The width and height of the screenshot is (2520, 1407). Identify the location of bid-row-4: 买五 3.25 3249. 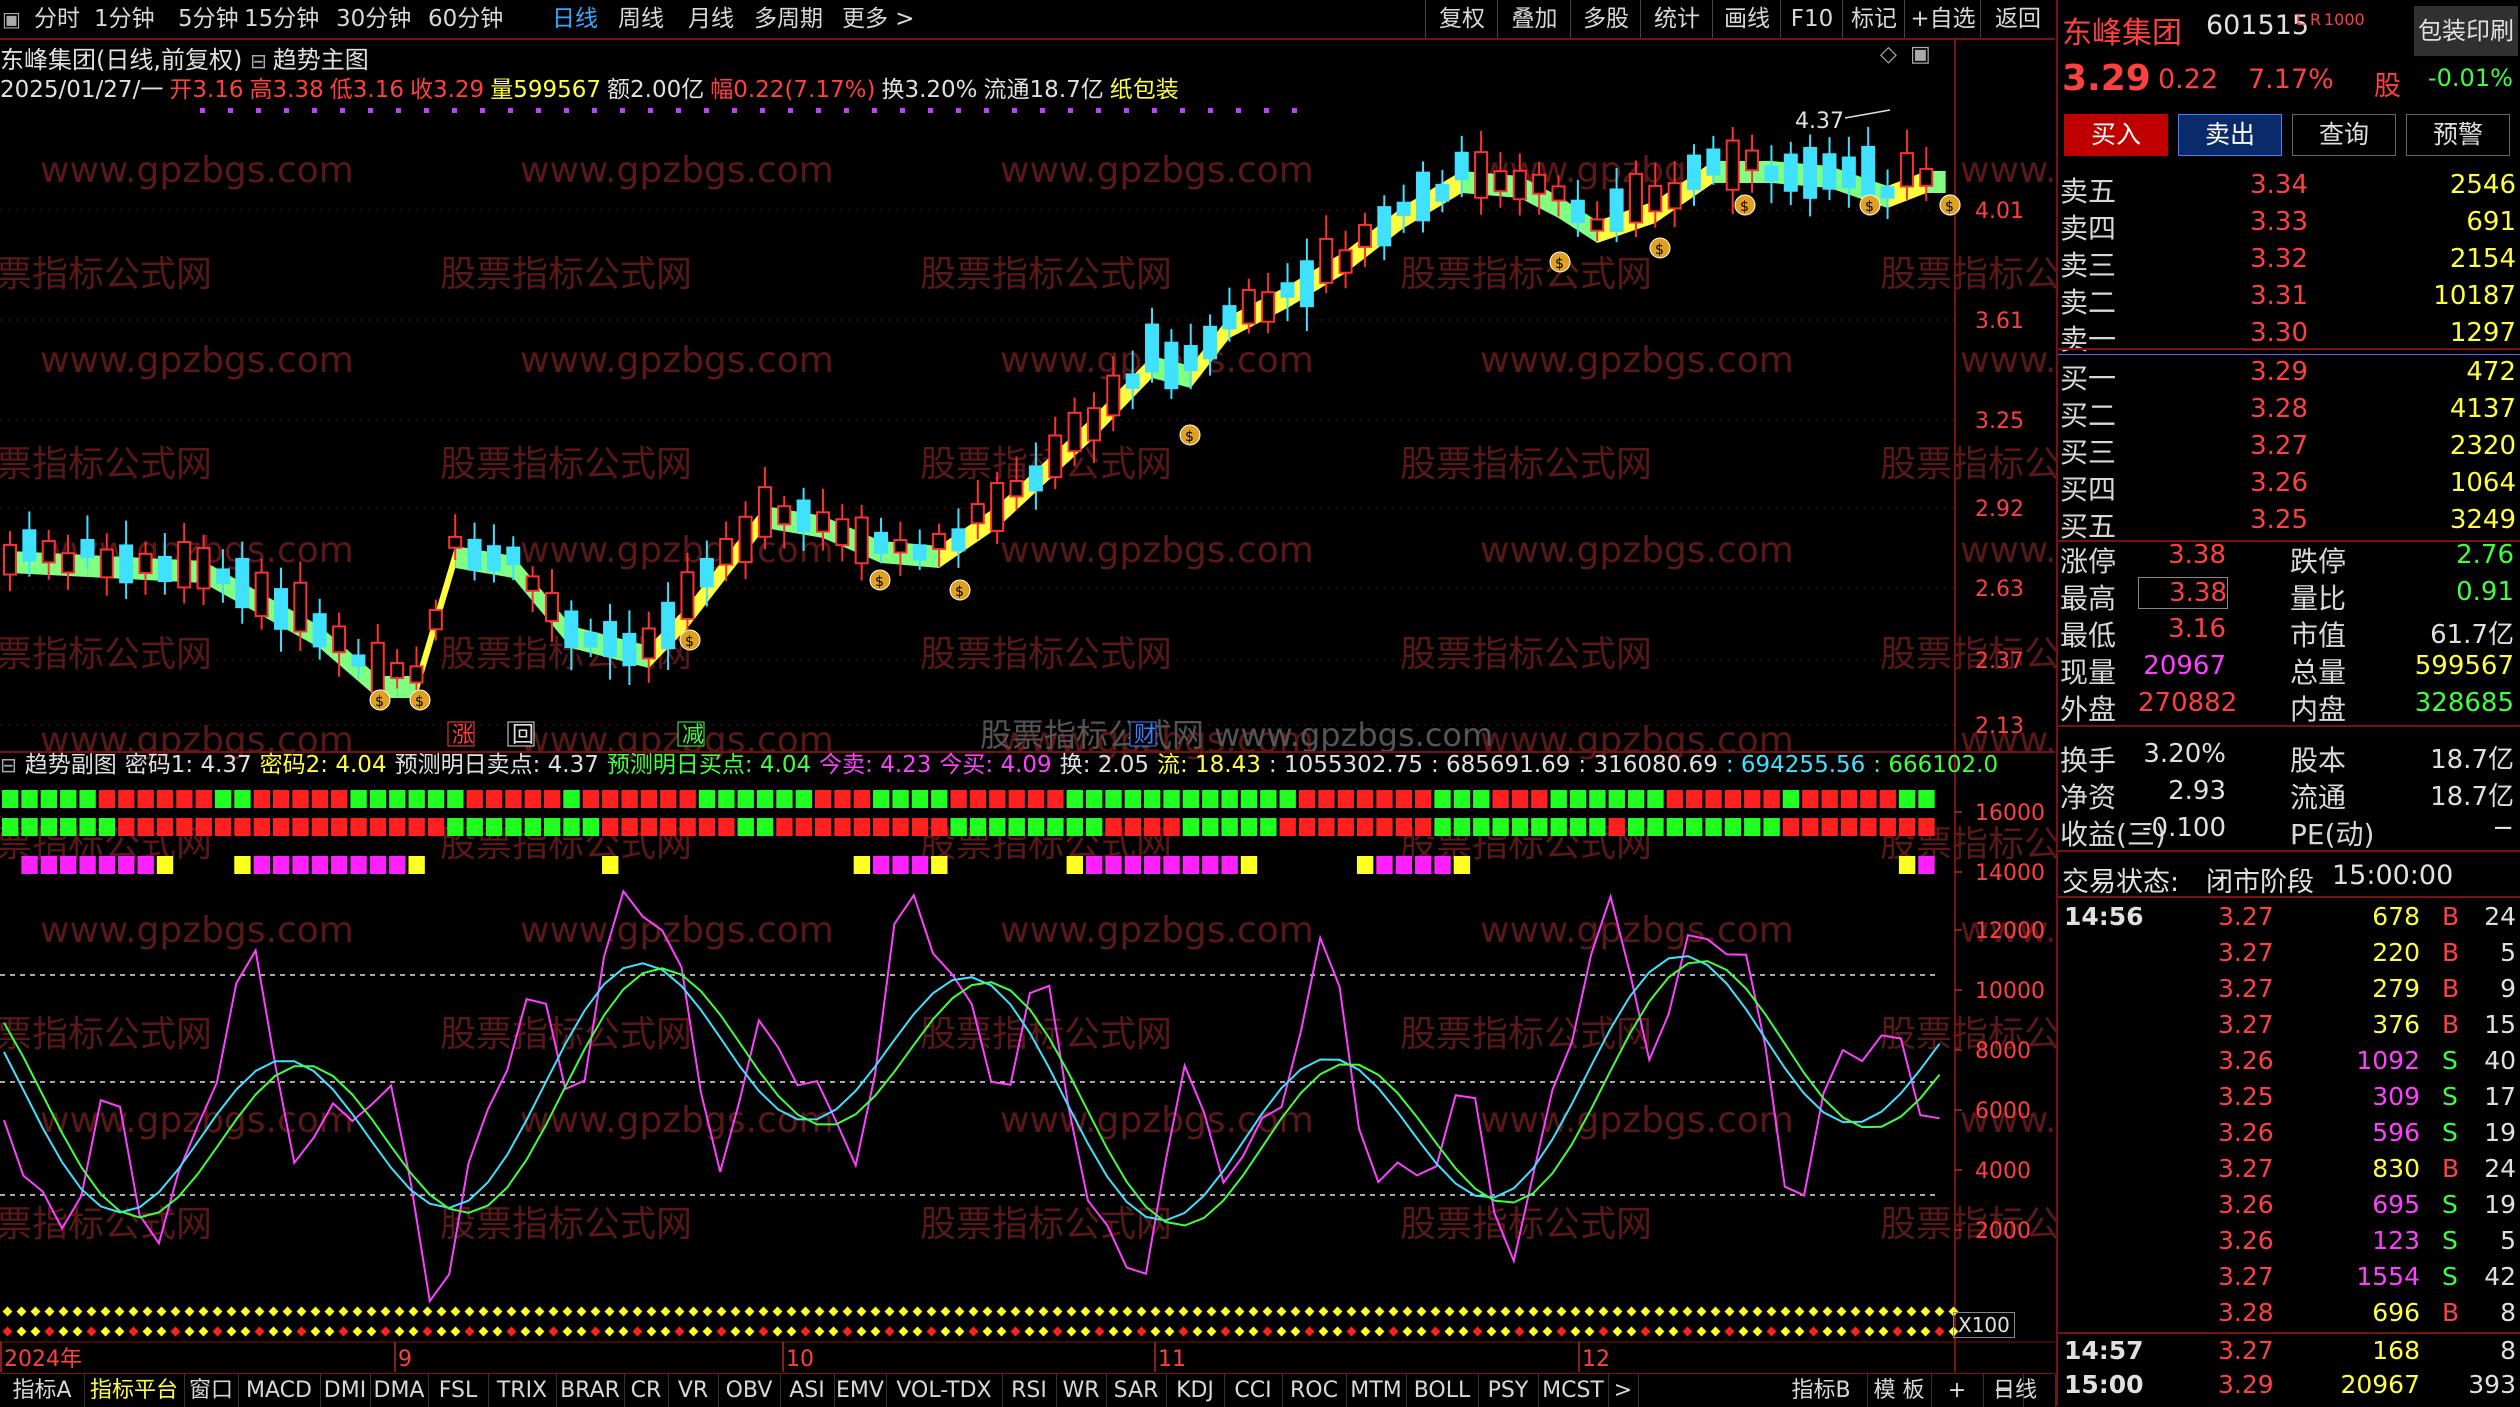
(2289, 524).